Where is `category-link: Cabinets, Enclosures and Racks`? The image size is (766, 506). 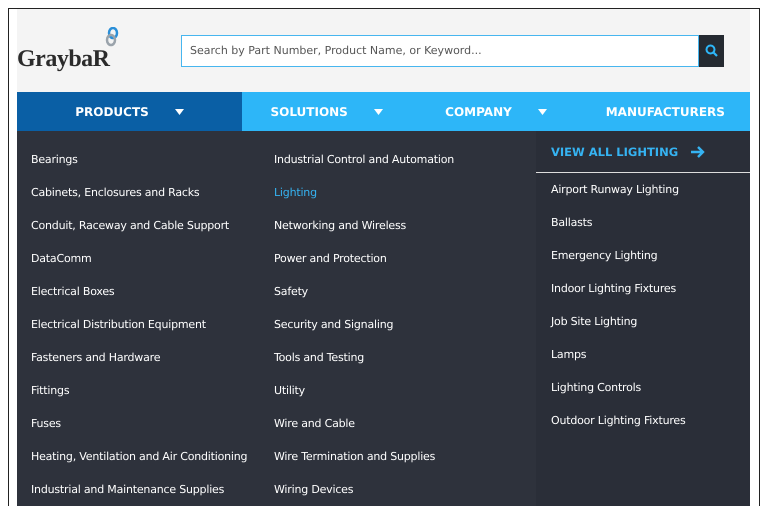 category-link: Cabinets, Enclosures and Racks is located at coordinates (145, 192).